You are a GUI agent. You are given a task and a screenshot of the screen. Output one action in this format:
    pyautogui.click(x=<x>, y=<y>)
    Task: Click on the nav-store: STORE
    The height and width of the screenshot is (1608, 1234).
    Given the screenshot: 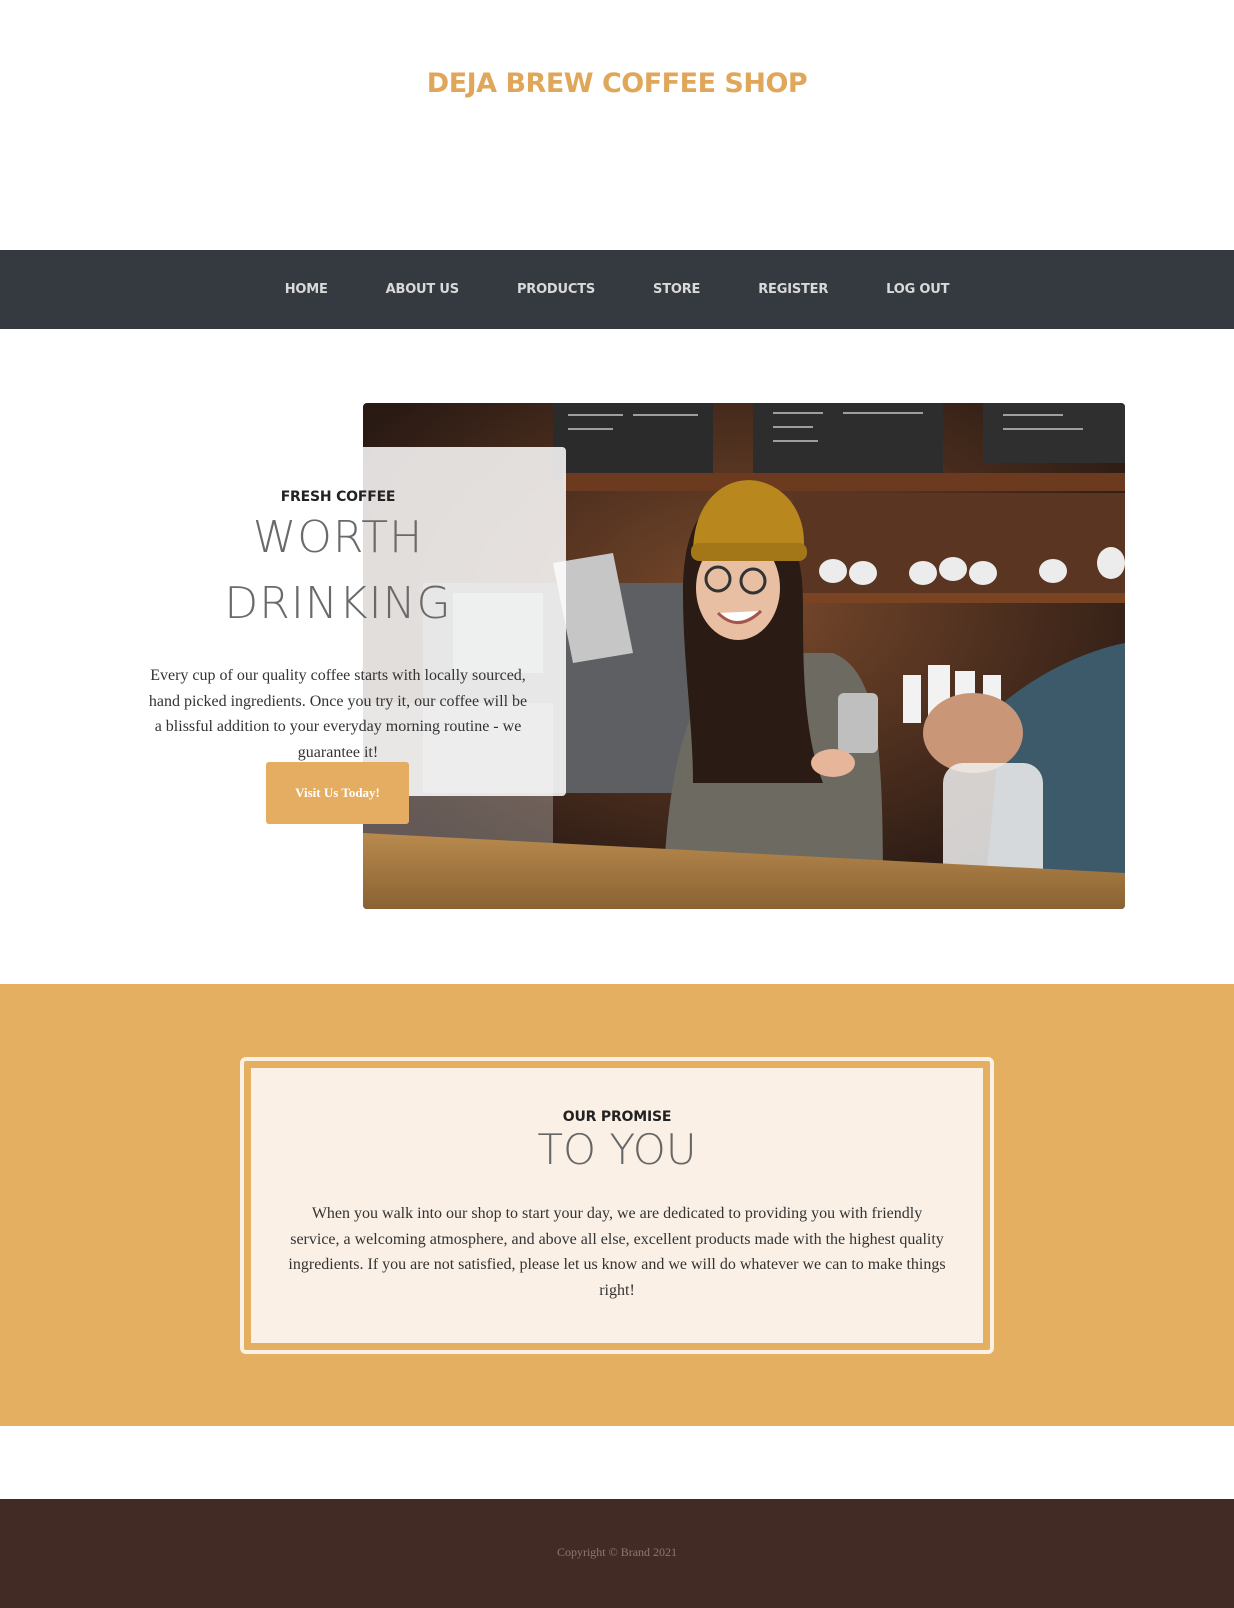 What is the action you would take?
    pyautogui.click(x=676, y=289)
    